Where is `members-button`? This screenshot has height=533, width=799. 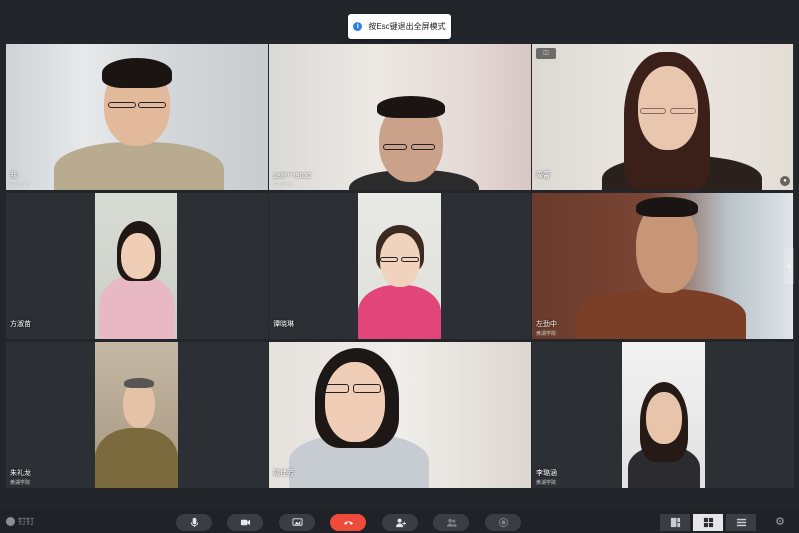 members-button is located at coordinates (451, 522).